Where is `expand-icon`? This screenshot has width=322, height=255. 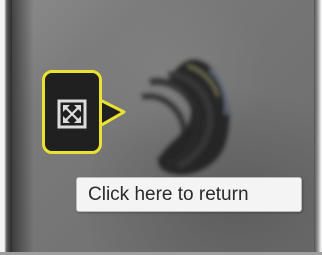
expand-icon is located at coordinates (72, 114).